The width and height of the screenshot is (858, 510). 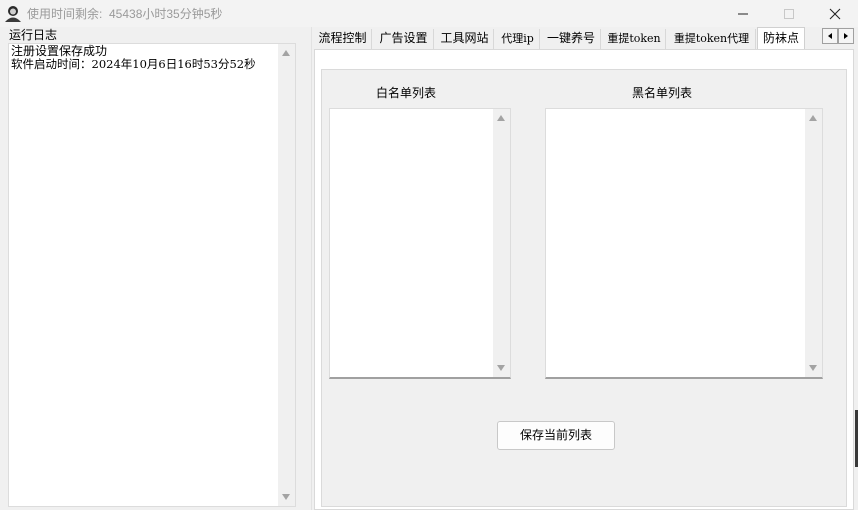 I want to click on tab-tool-sites: 工具网站, so click(x=465, y=39).